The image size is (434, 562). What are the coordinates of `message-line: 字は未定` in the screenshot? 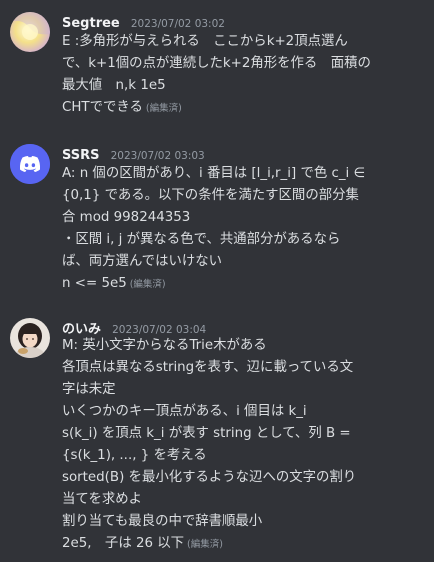 It's located at (89, 389).